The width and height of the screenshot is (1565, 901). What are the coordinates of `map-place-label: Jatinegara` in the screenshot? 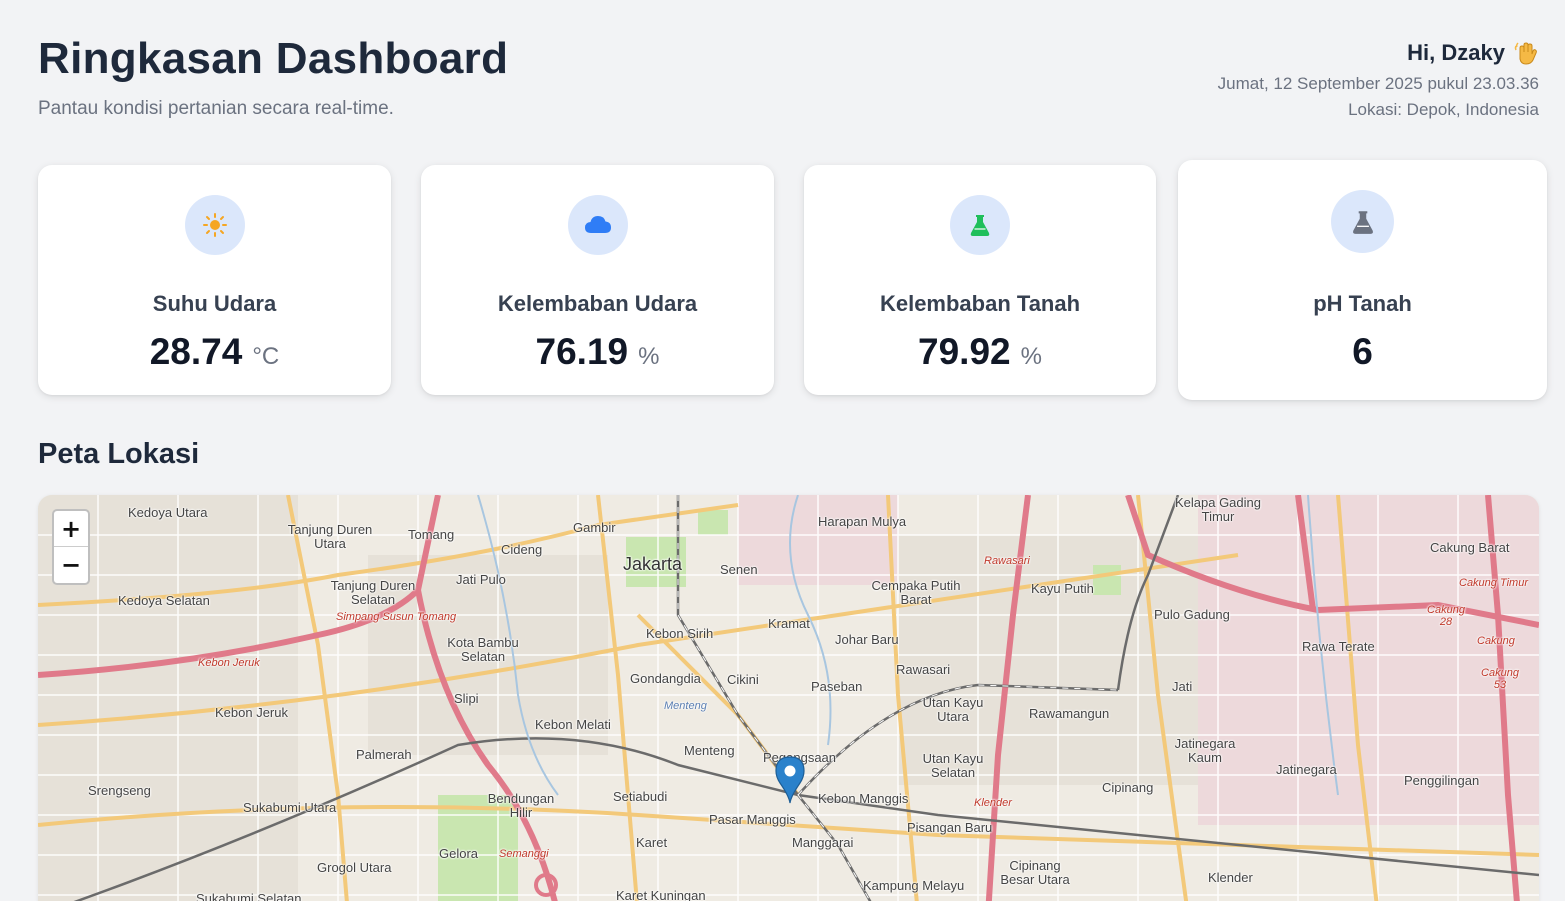 It's located at (1306, 769).